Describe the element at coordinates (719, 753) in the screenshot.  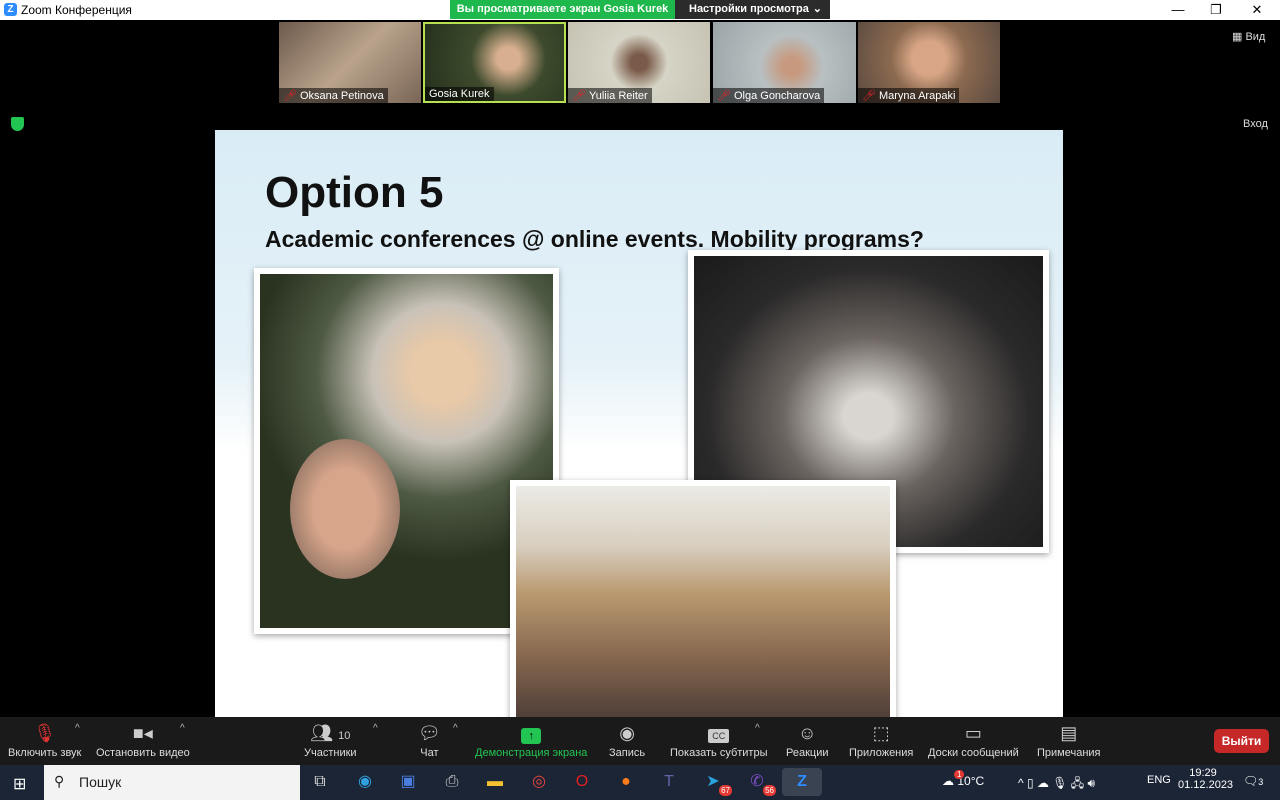
I see `captions-label: Показать субтитры` at that location.